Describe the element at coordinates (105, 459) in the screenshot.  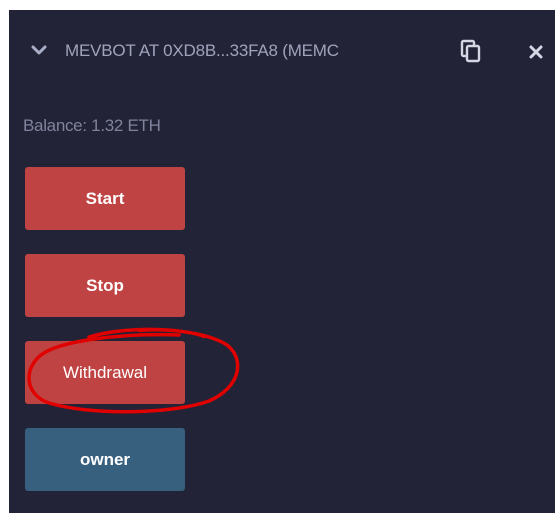
I see `owner-button: owner` at that location.